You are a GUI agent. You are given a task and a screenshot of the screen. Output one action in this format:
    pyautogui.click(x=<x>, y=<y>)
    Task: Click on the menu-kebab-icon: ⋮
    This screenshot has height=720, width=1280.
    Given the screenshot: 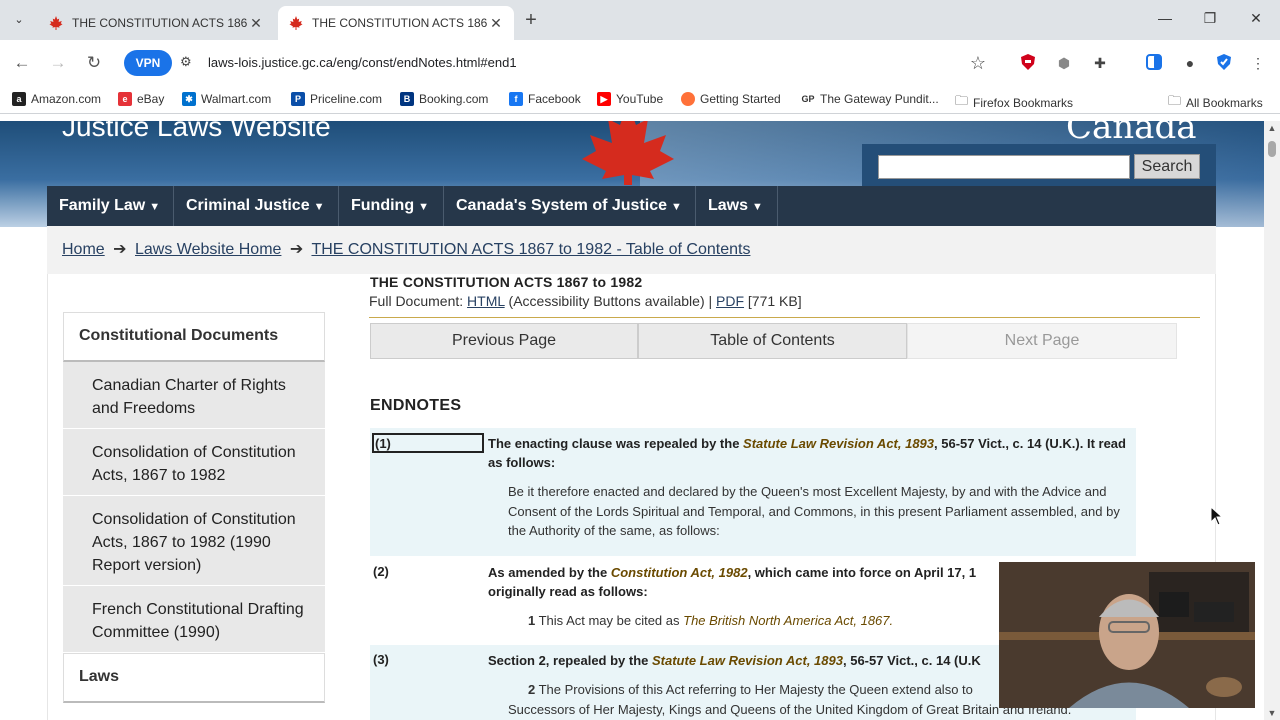 What is the action you would take?
    pyautogui.click(x=1258, y=63)
    